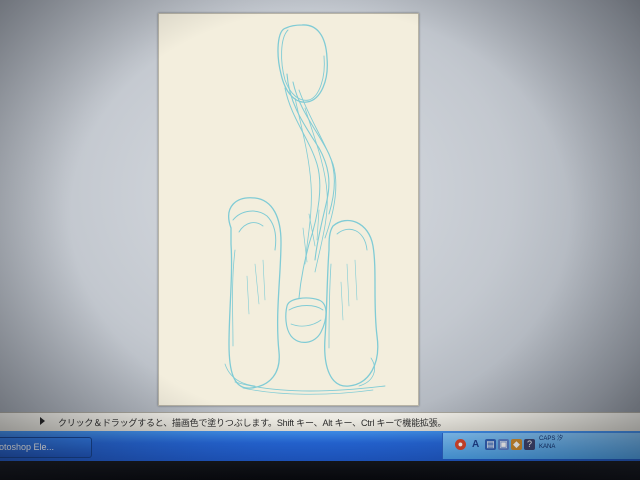  What do you see at coordinates (42, 421) in the screenshot?
I see `play-arrow-icon` at bounding box center [42, 421].